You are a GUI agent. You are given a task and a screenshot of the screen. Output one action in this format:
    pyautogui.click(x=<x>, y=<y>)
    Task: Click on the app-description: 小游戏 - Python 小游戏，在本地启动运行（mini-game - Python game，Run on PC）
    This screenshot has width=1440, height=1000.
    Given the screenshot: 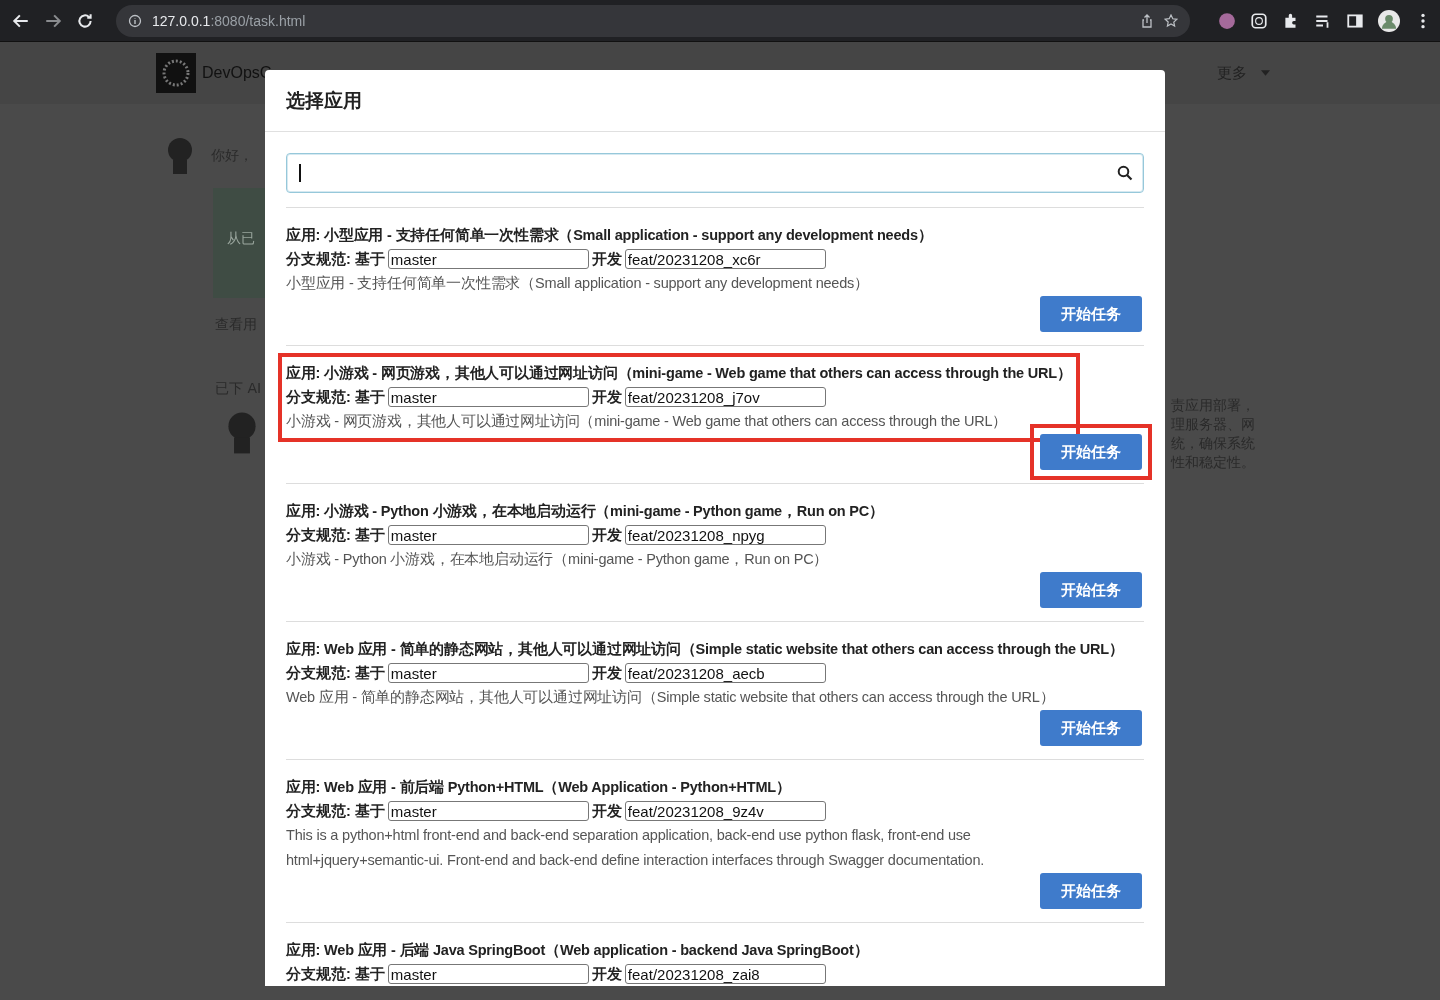 What is the action you would take?
    pyautogui.click(x=558, y=559)
    